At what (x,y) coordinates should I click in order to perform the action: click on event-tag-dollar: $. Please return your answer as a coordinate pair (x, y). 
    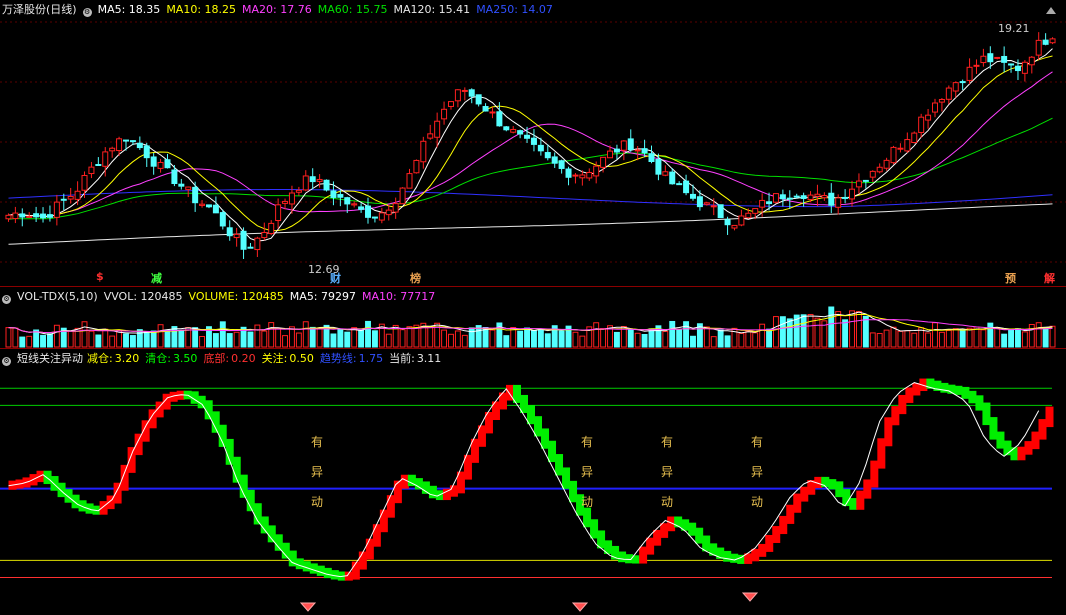
    Looking at the image, I should click on (100, 276).